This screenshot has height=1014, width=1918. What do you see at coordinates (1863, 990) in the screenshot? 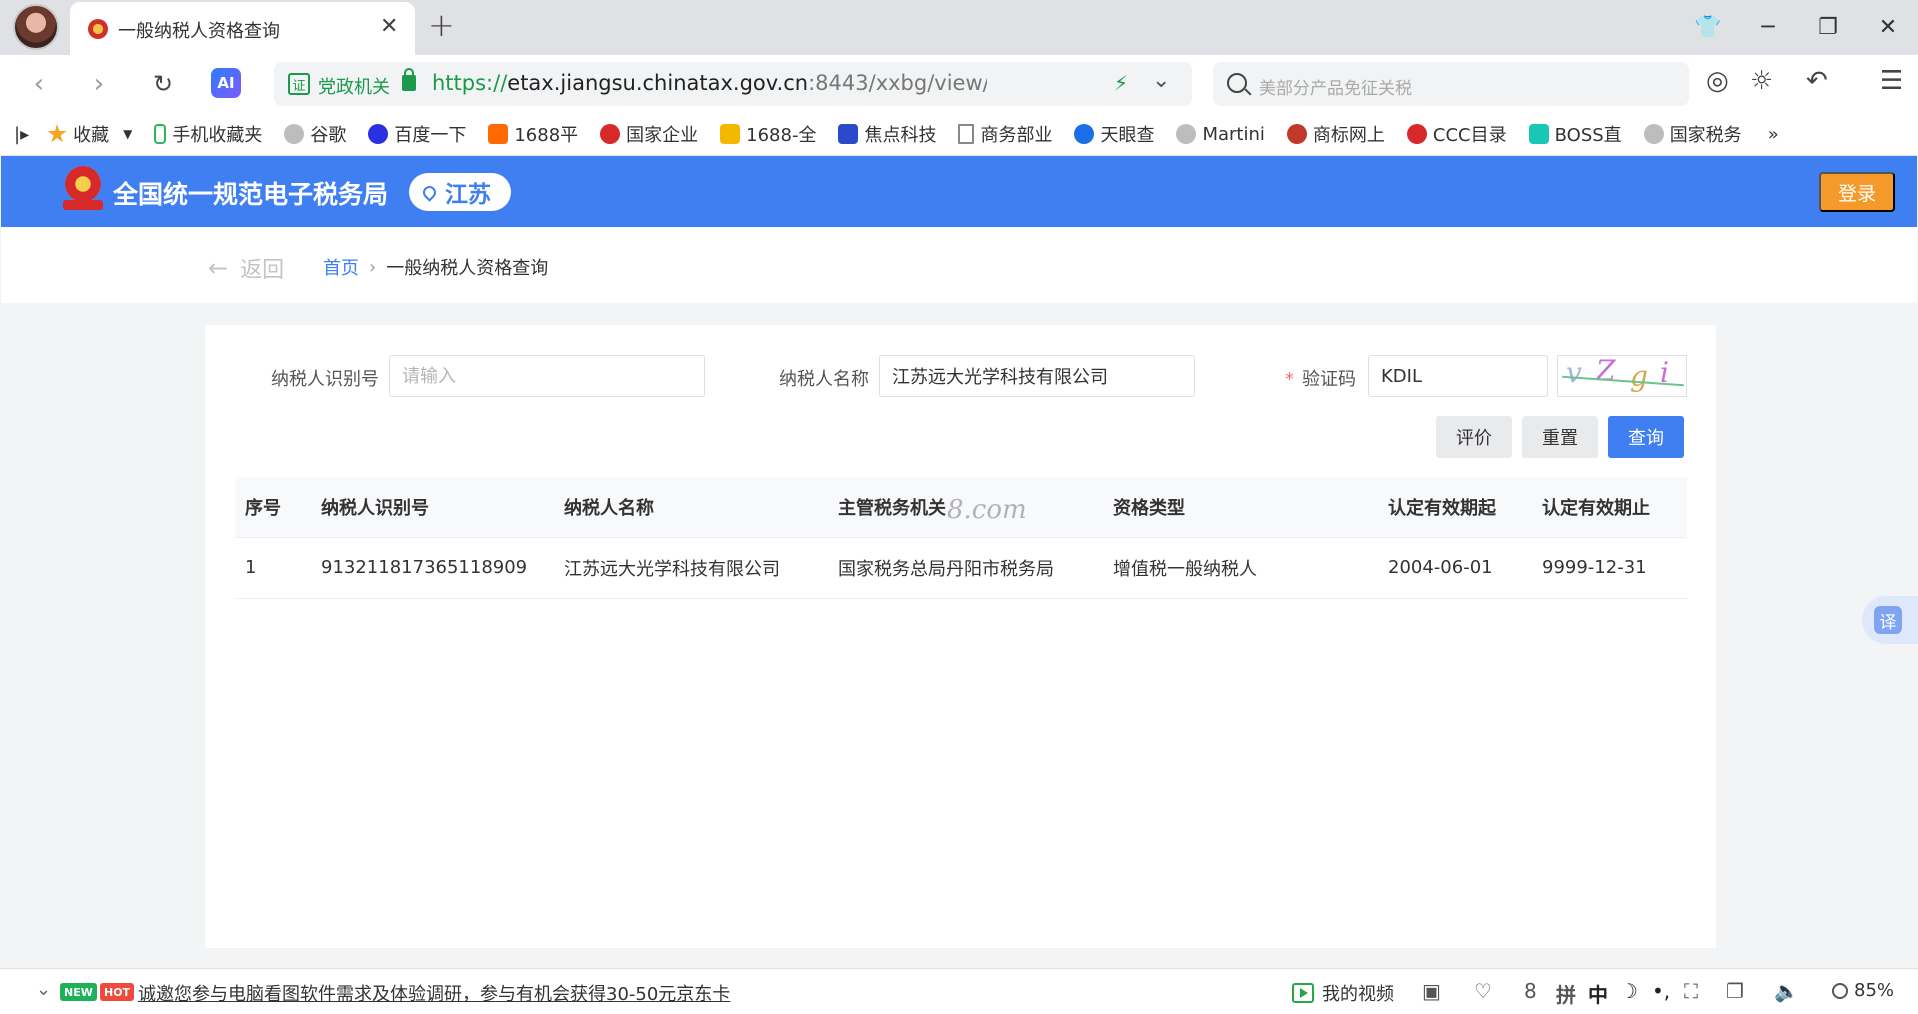
I see `zoom-control: 85%` at bounding box center [1863, 990].